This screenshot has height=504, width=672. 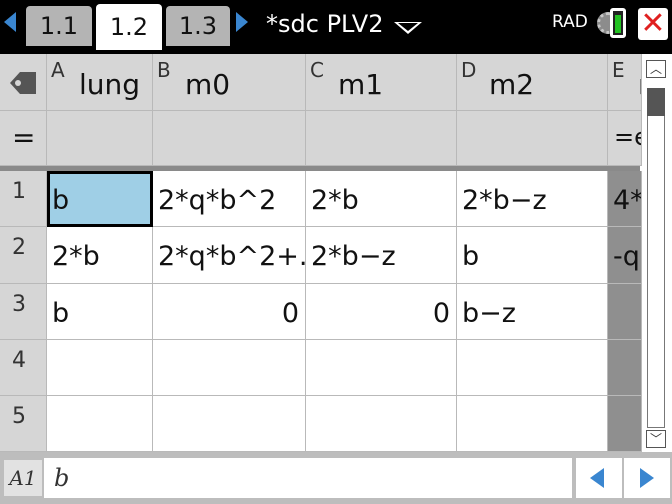 What do you see at coordinates (381, 312) in the screenshot?
I see `cell-c3: 0` at bounding box center [381, 312].